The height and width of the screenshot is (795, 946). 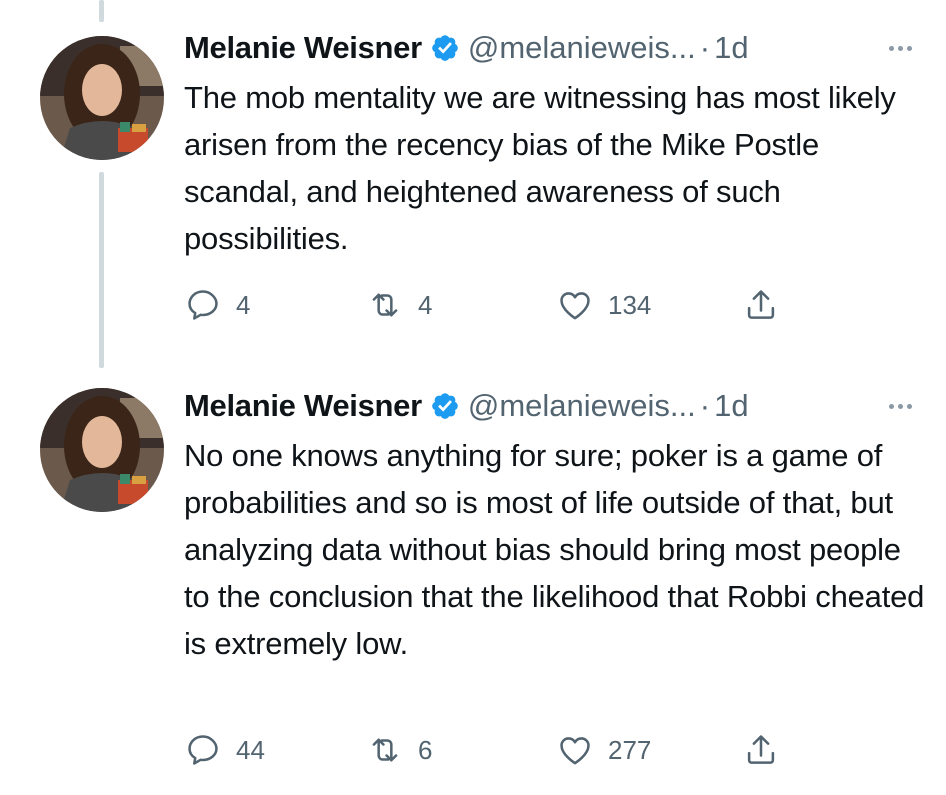 I want to click on like-count: 134, so click(x=630, y=304).